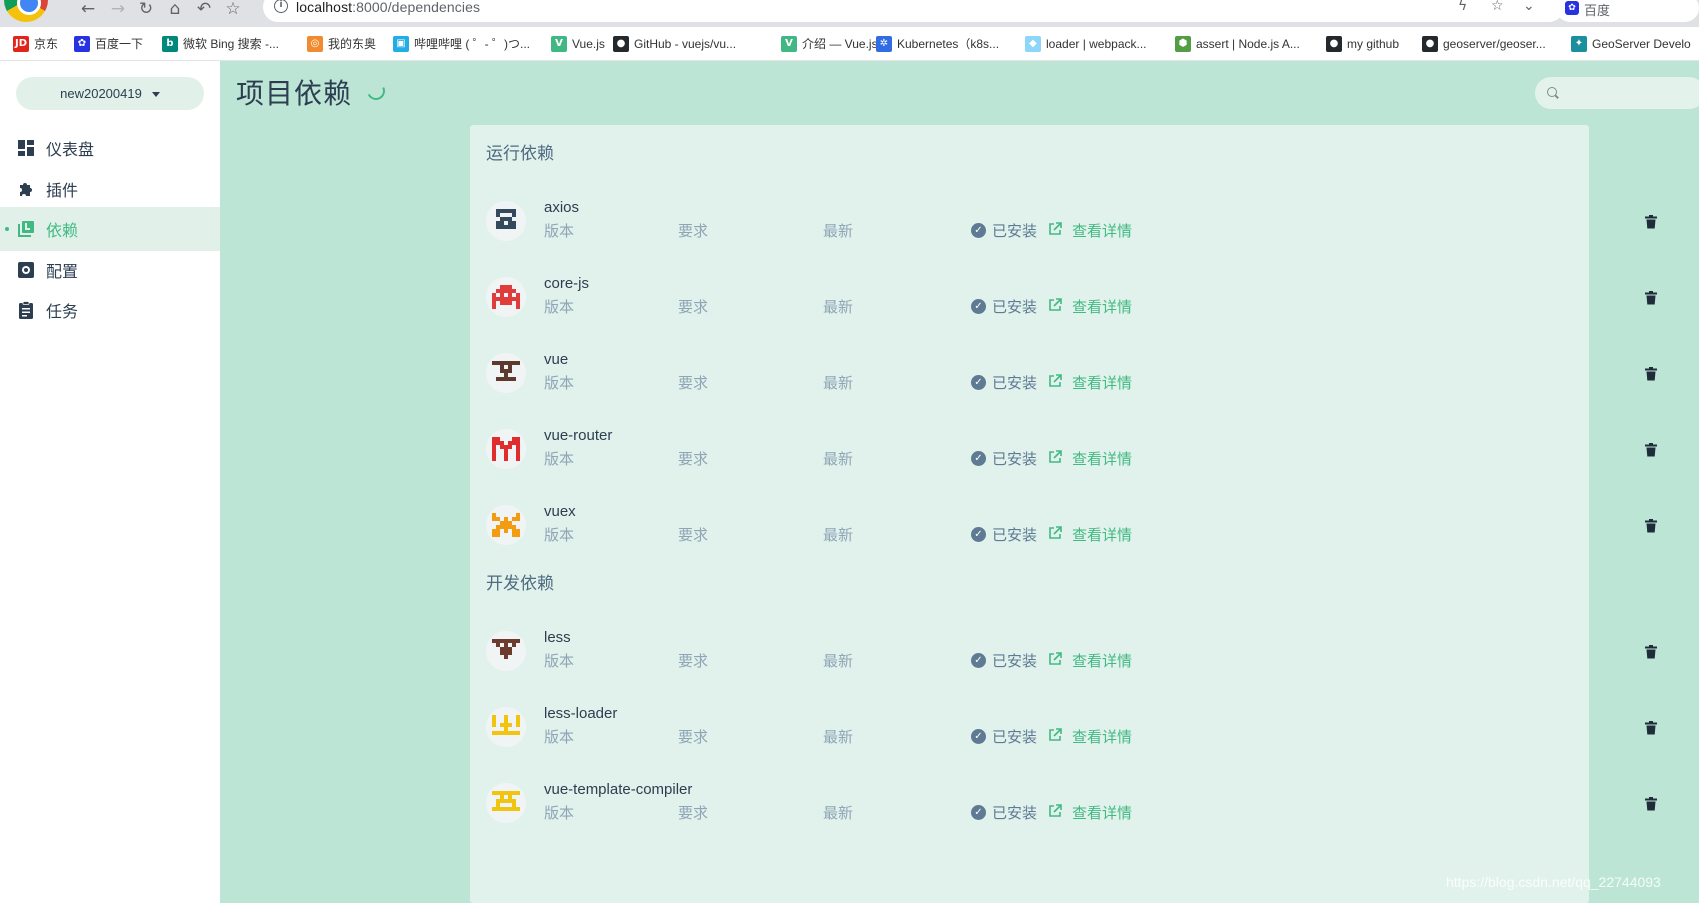 Image resolution: width=1699 pixels, height=903 pixels. What do you see at coordinates (838, 661) in the screenshot?
I see `latest-label: 最新` at bounding box center [838, 661].